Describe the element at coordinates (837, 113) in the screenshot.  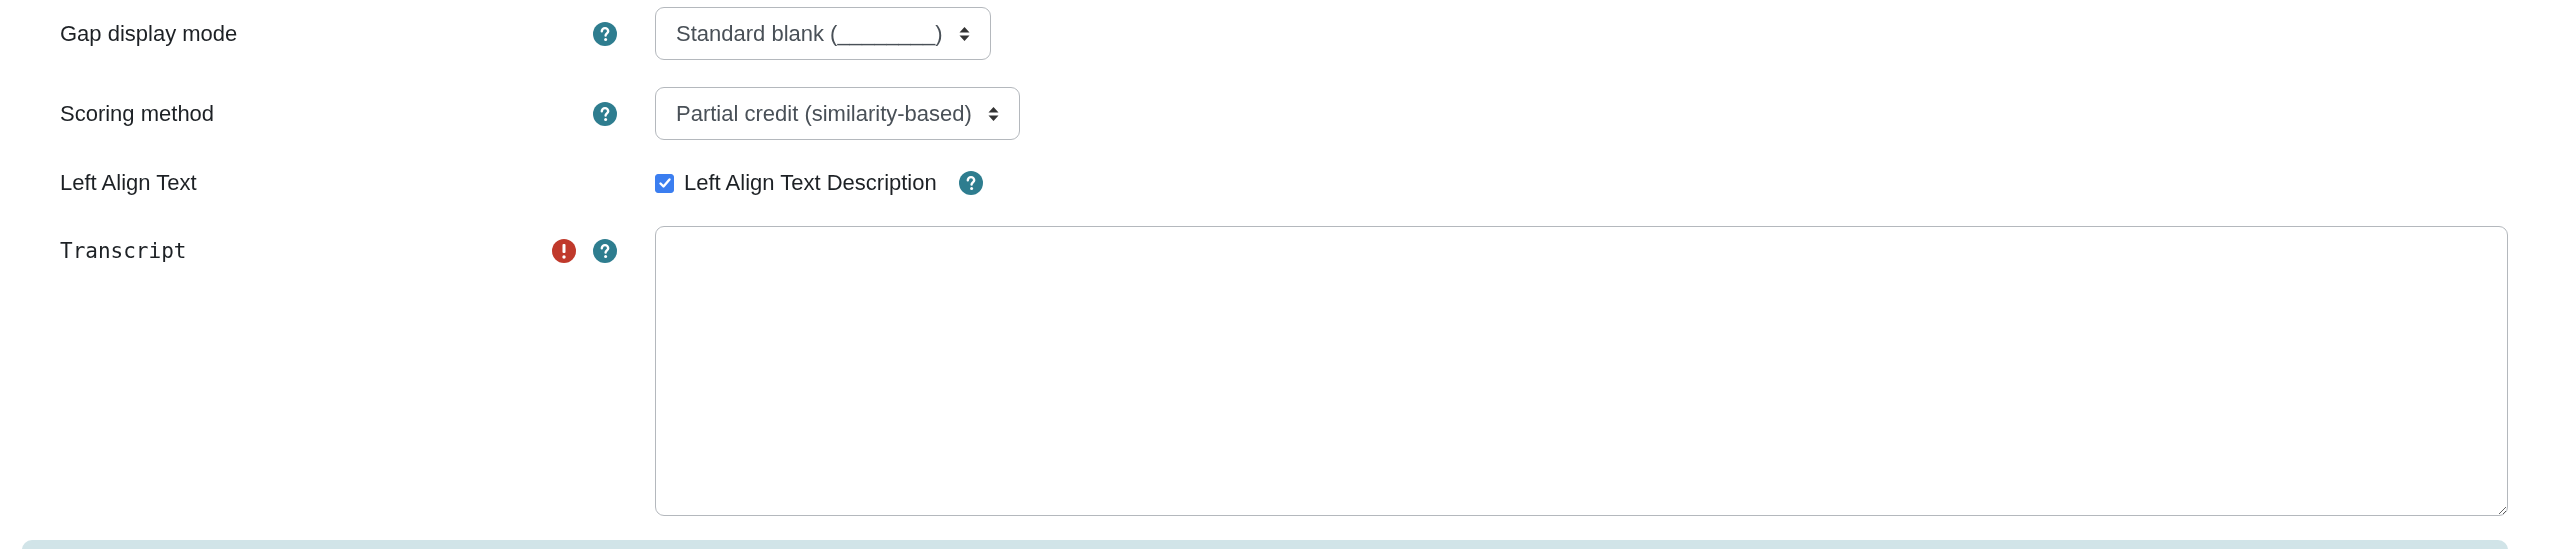
I see `dropdown: Partial credit (similarity-based)` at that location.